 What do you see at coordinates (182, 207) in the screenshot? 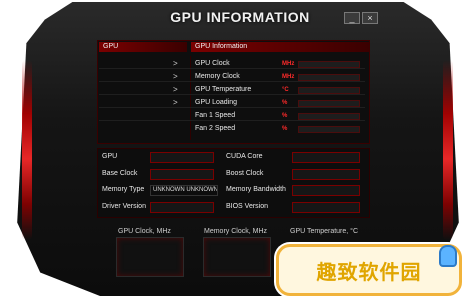
I see `driver-version-value` at bounding box center [182, 207].